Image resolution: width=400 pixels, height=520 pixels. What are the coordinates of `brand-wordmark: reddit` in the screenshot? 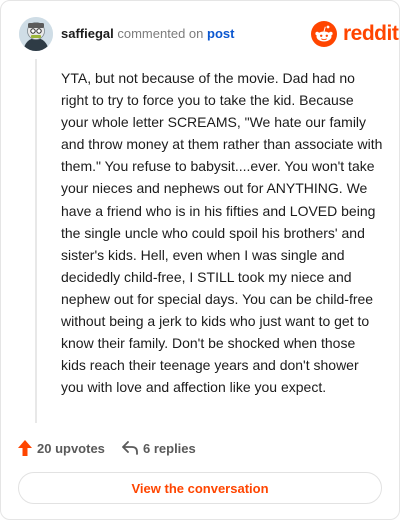 It's located at (371, 33).